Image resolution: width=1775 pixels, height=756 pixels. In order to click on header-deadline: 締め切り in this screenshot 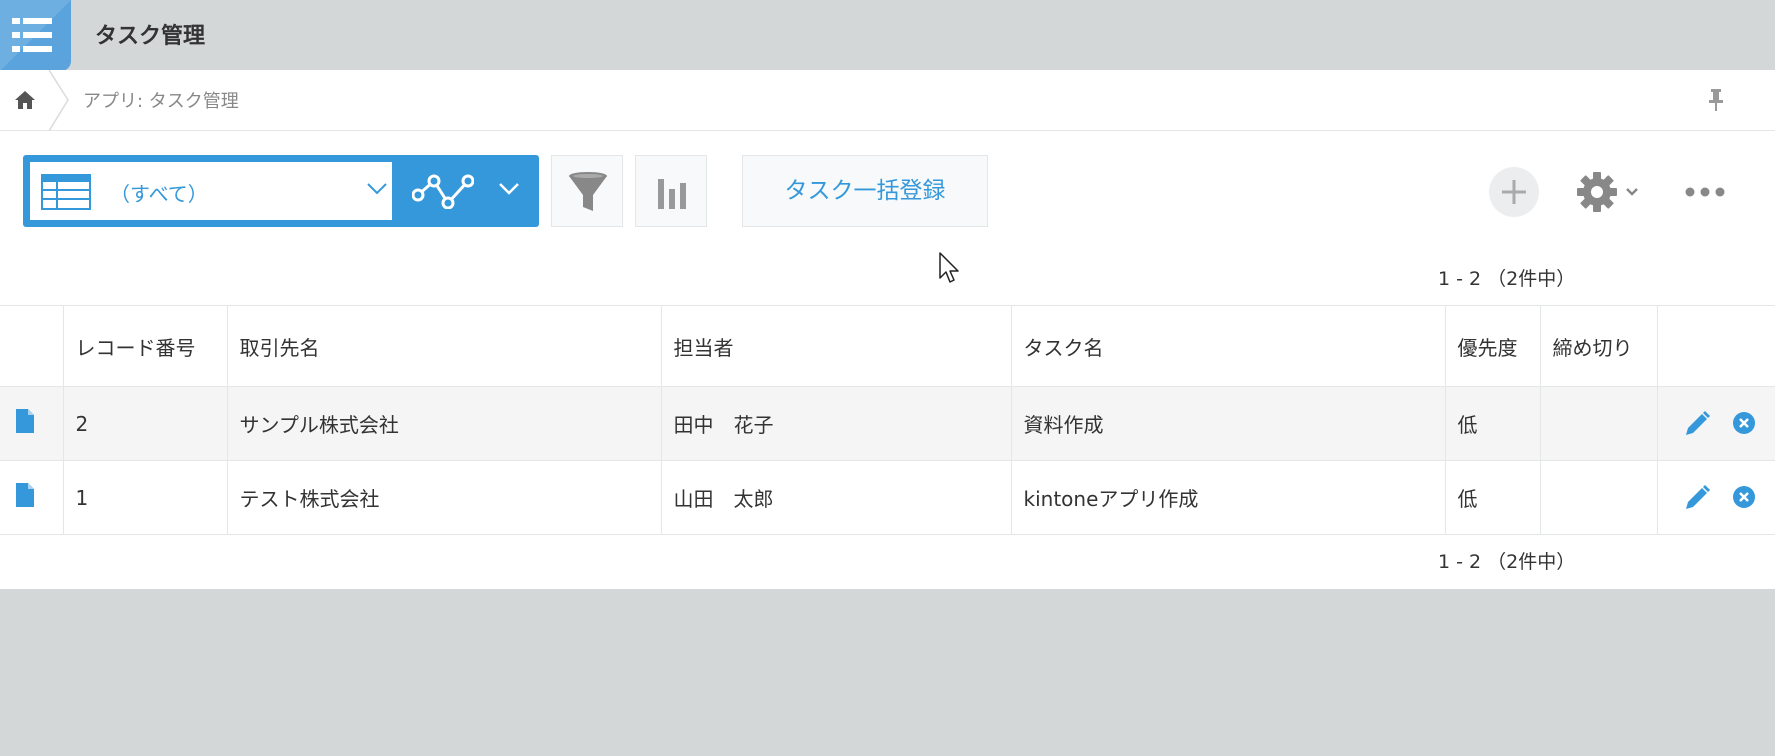, I will do `click(1599, 346)`.